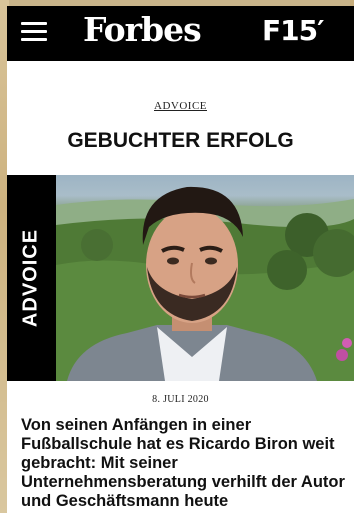 This screenshot has height=513, width=354. I want to click on top-header: Forbes F15′, so click(180, 33).